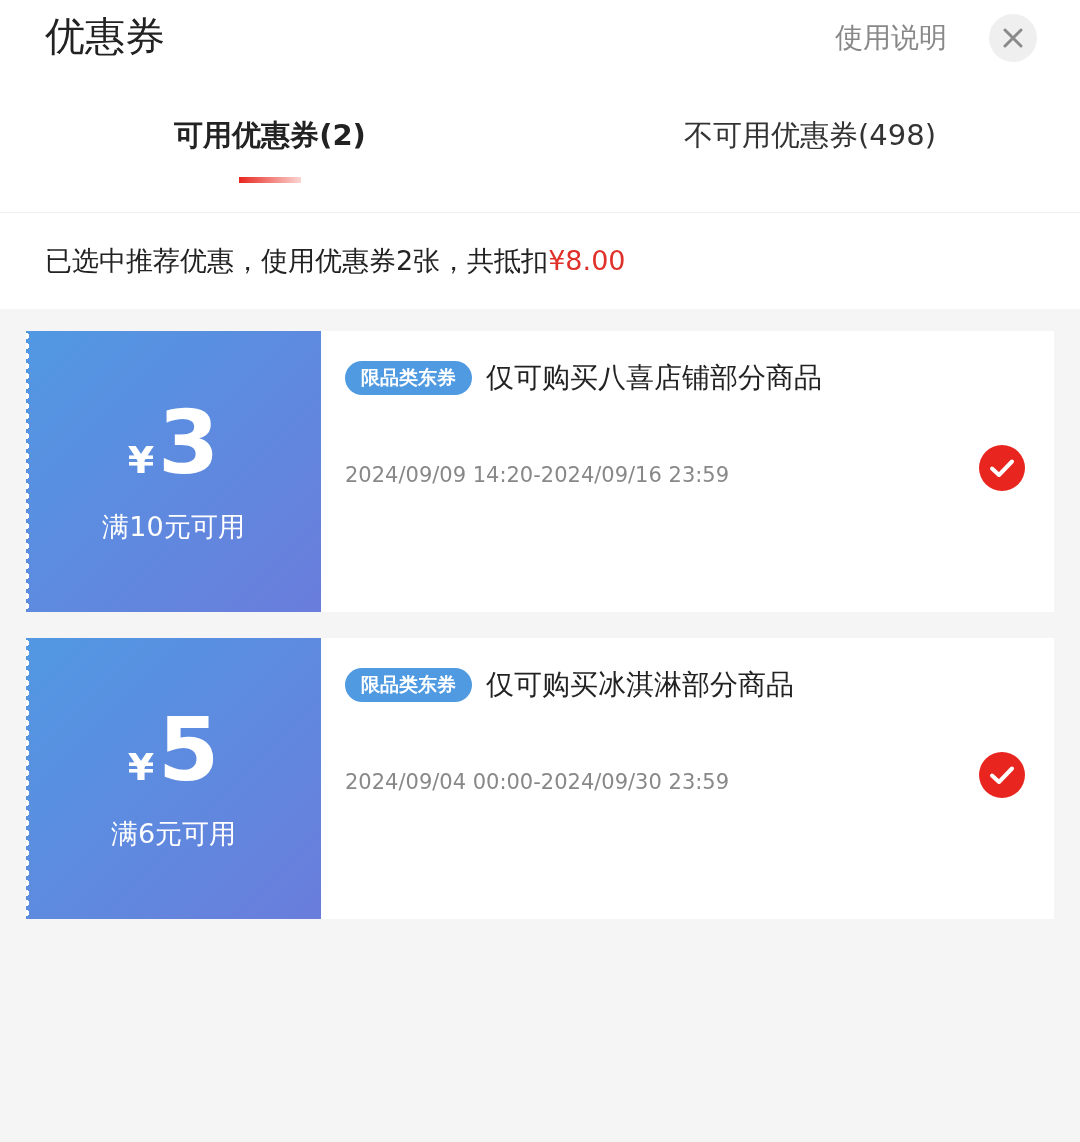 The height and width of the screenshot is (1142, 1080). Describe the element at coordinates (335, 261) in the screenshot. I see `summary-text: 已选中推荐优惠，使用优惠券2张，共抵扣¥8.00` at that location.